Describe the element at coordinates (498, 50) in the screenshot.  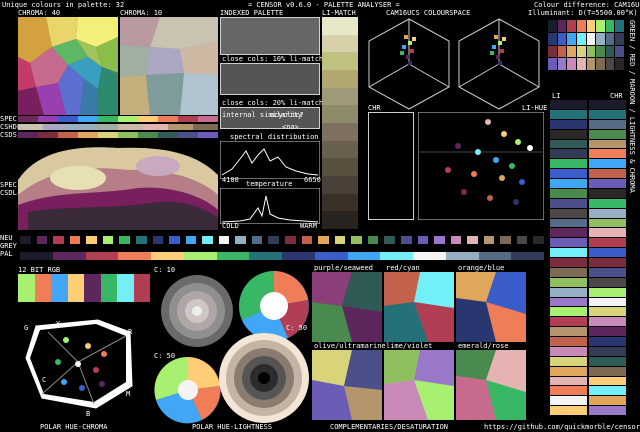
I see `cam-points-b` at that location.